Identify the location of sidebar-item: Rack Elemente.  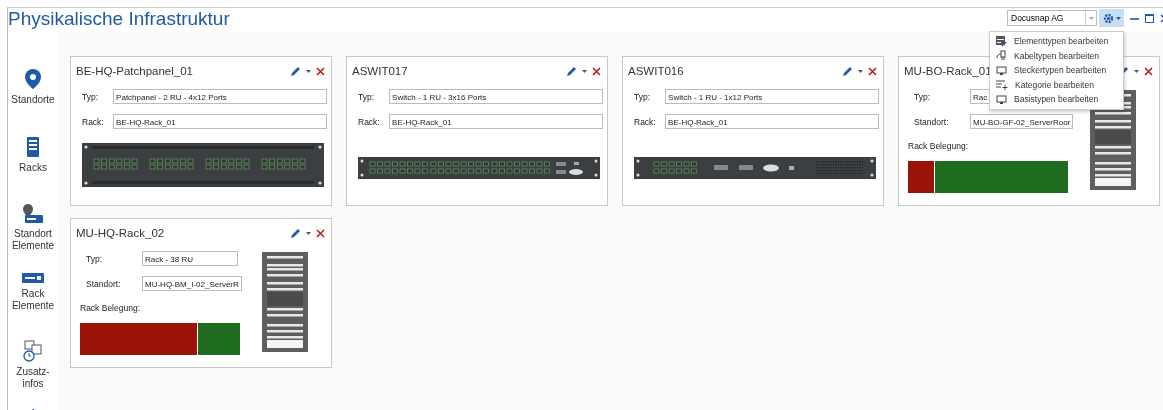
(33, 306).